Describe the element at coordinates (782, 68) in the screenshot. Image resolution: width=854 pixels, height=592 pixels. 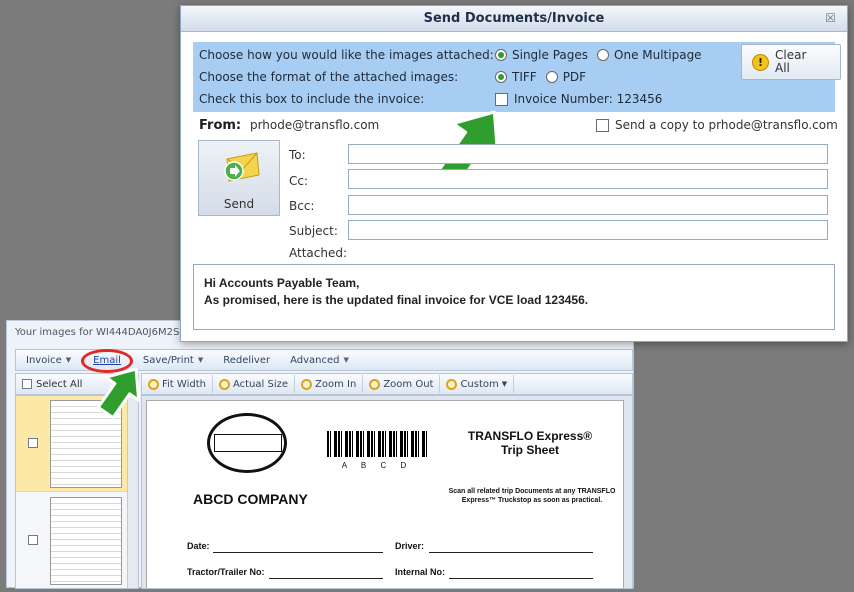
I see `clear-all-line2: All` at that location.